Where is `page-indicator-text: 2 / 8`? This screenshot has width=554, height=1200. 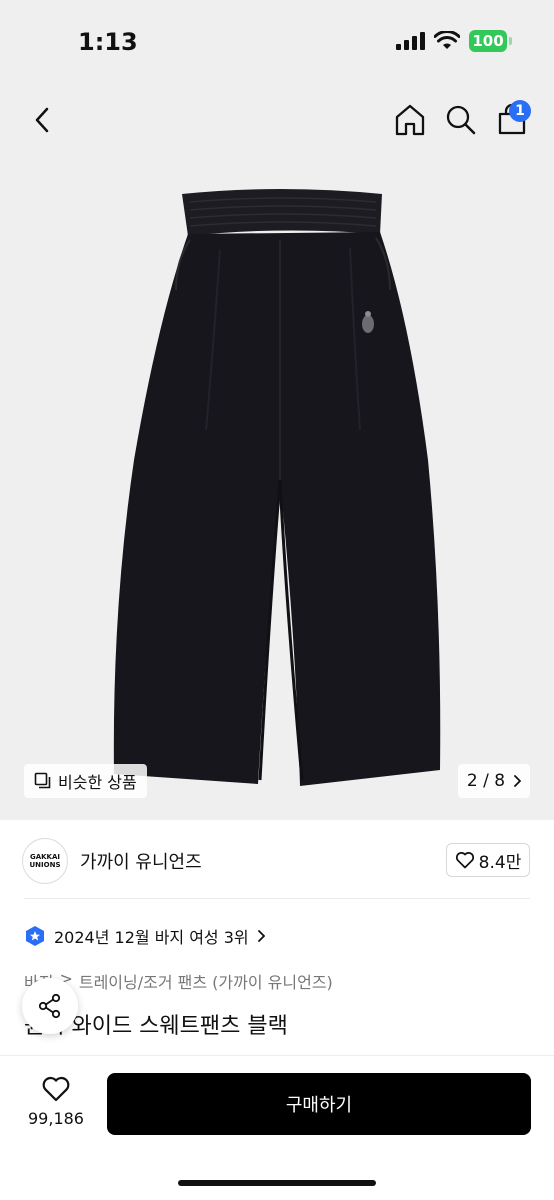
page-indicator-text: 2 / 8 is located at coordinates (486, 781).